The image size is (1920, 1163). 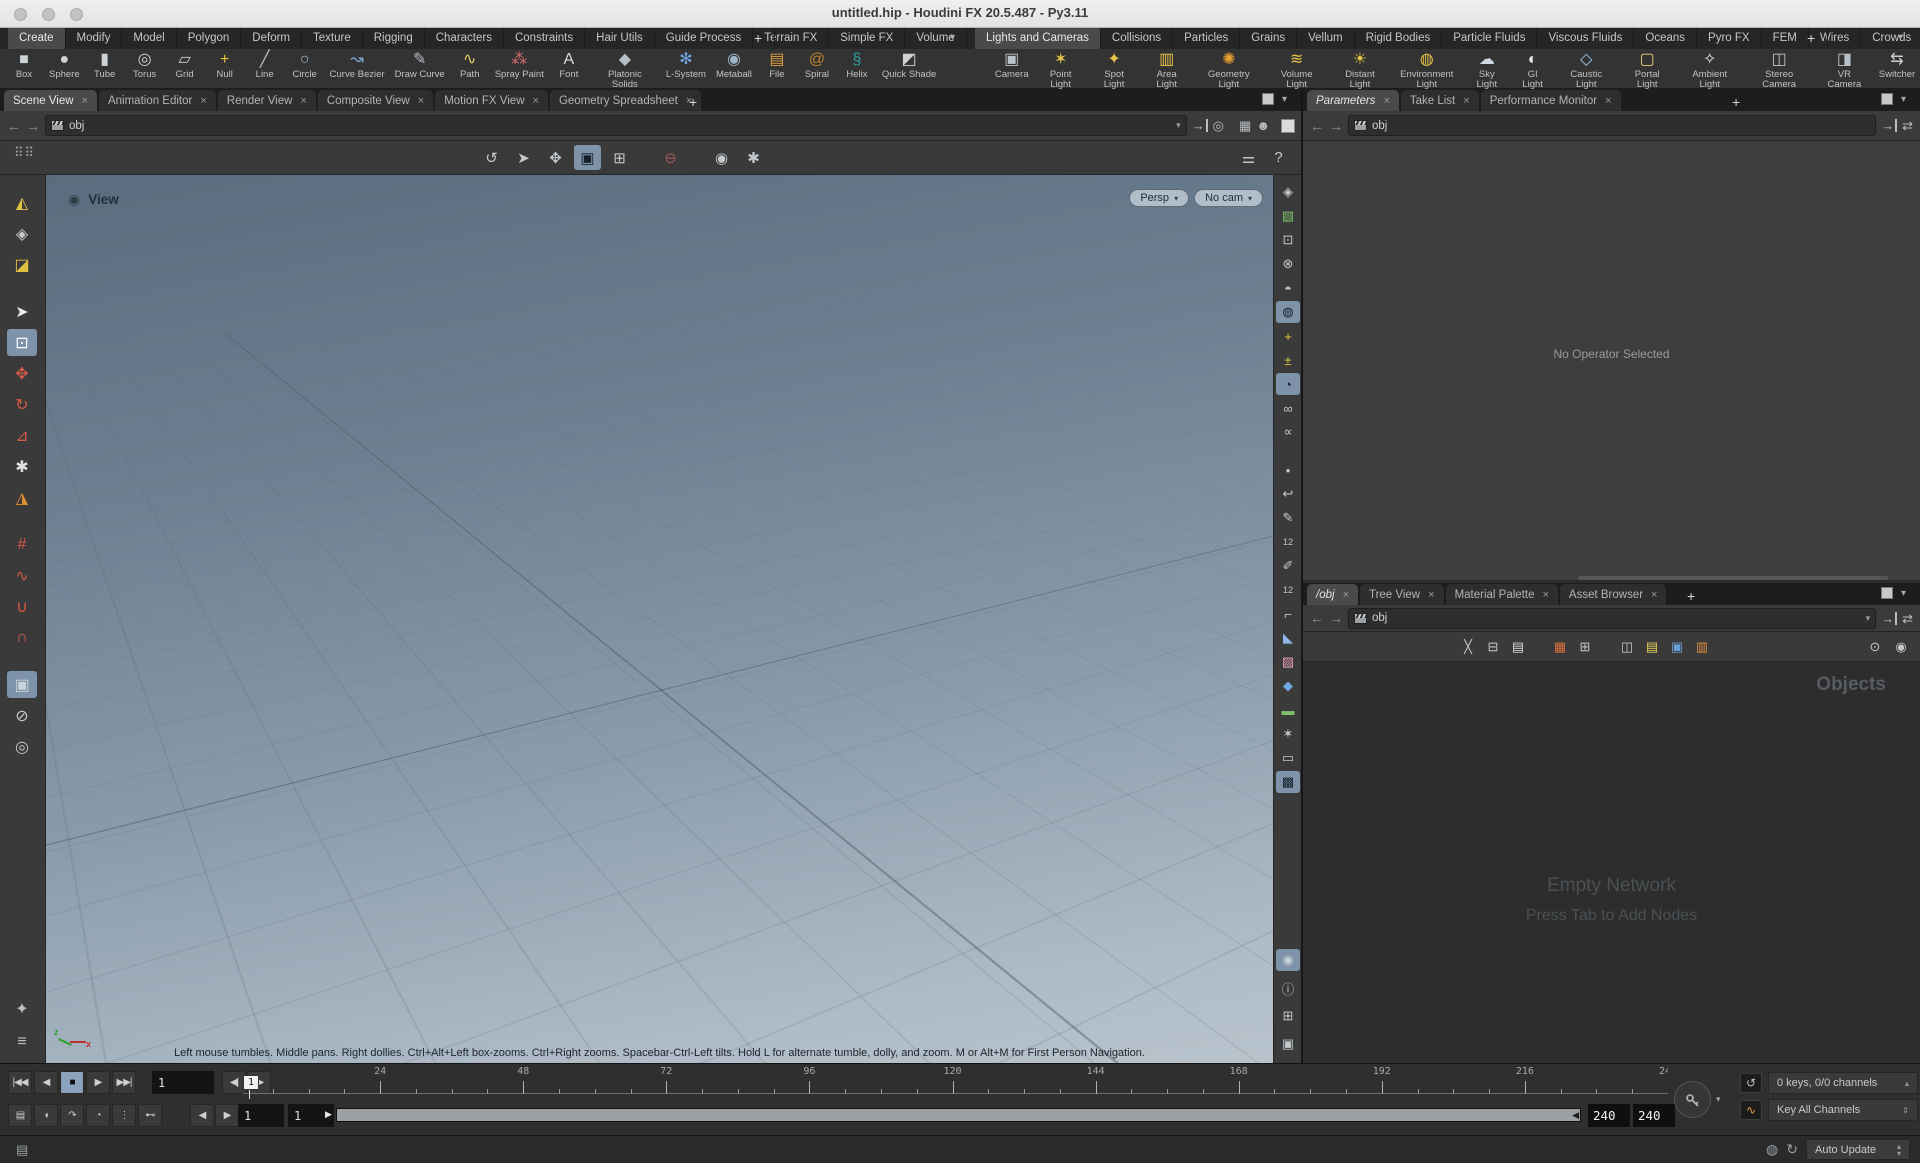 What do you see at coordinates (1652, 647) in the screenshot?
I see `sticky-note-icon: ▤` at bounding box center [1652, 647].